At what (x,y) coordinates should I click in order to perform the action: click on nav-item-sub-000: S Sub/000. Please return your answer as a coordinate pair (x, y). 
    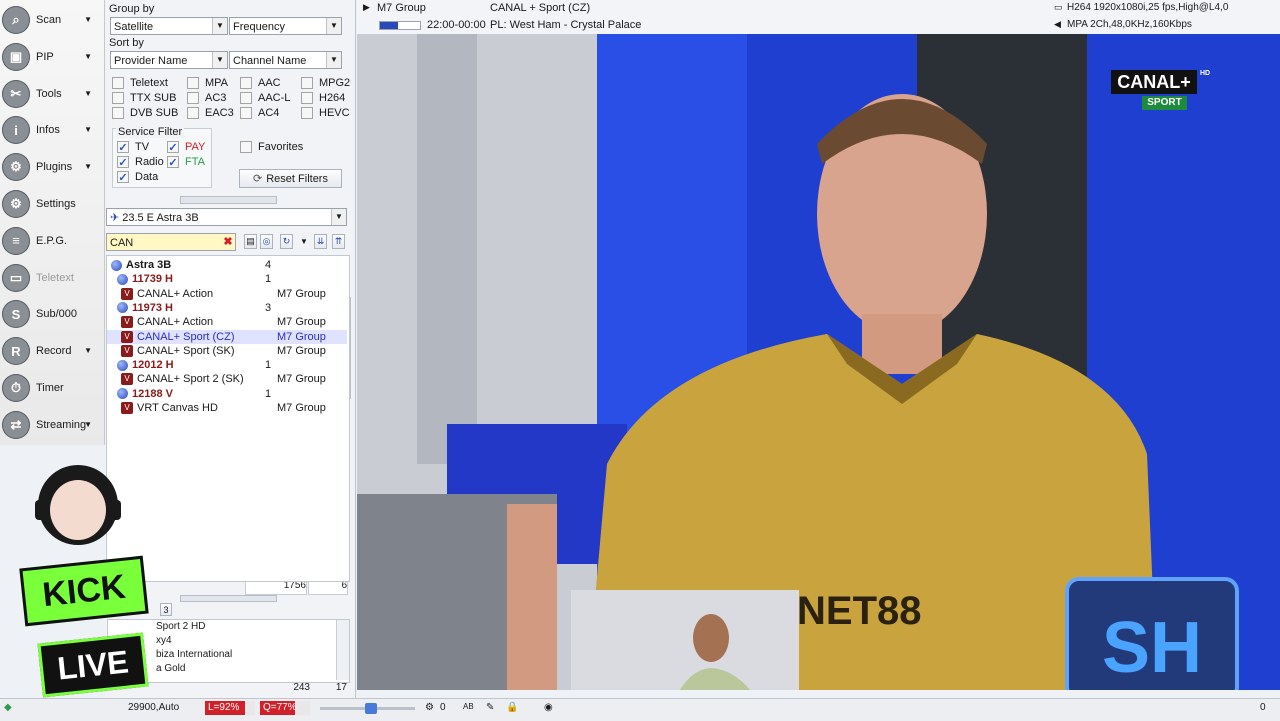
    Looking at the image, I should click on (51, 314).